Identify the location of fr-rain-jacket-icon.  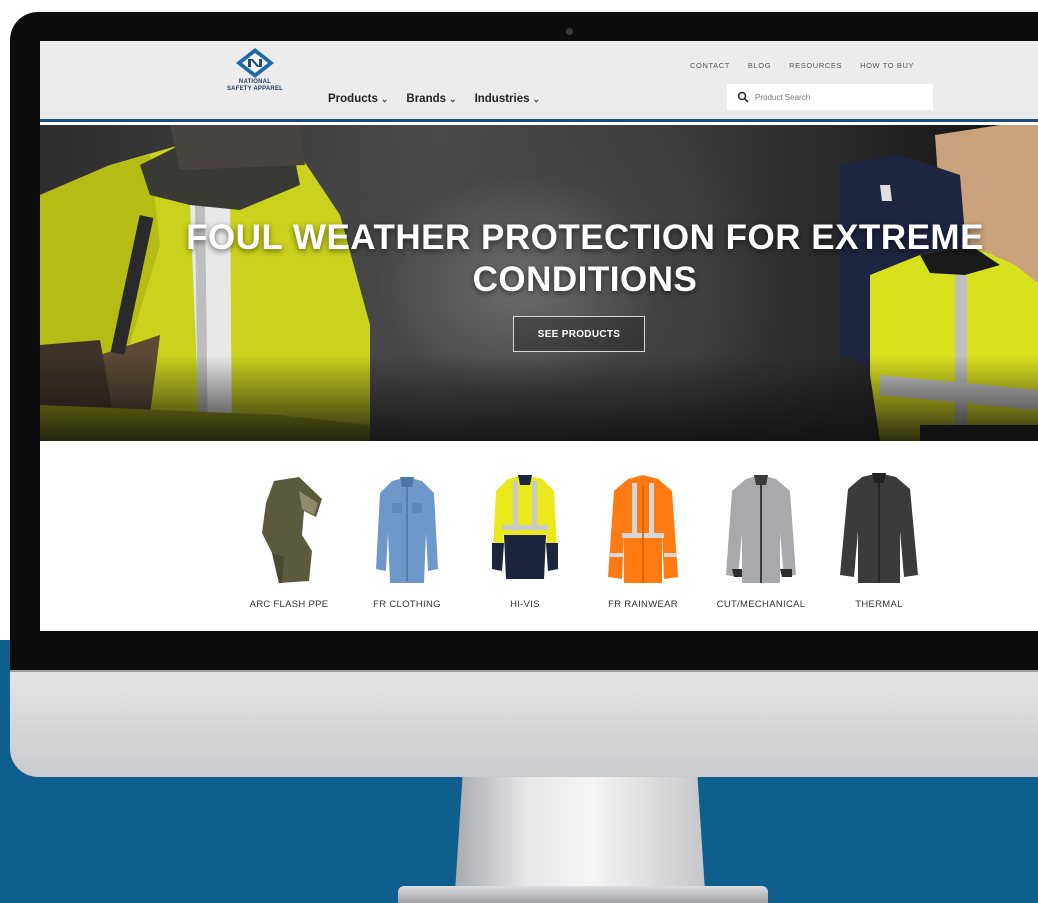
(643, 529).